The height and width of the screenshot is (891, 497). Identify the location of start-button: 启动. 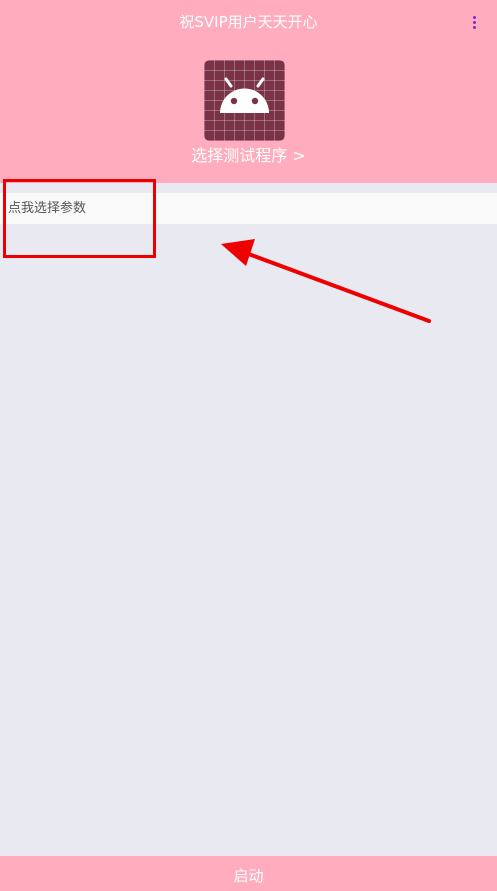
(248, 873).